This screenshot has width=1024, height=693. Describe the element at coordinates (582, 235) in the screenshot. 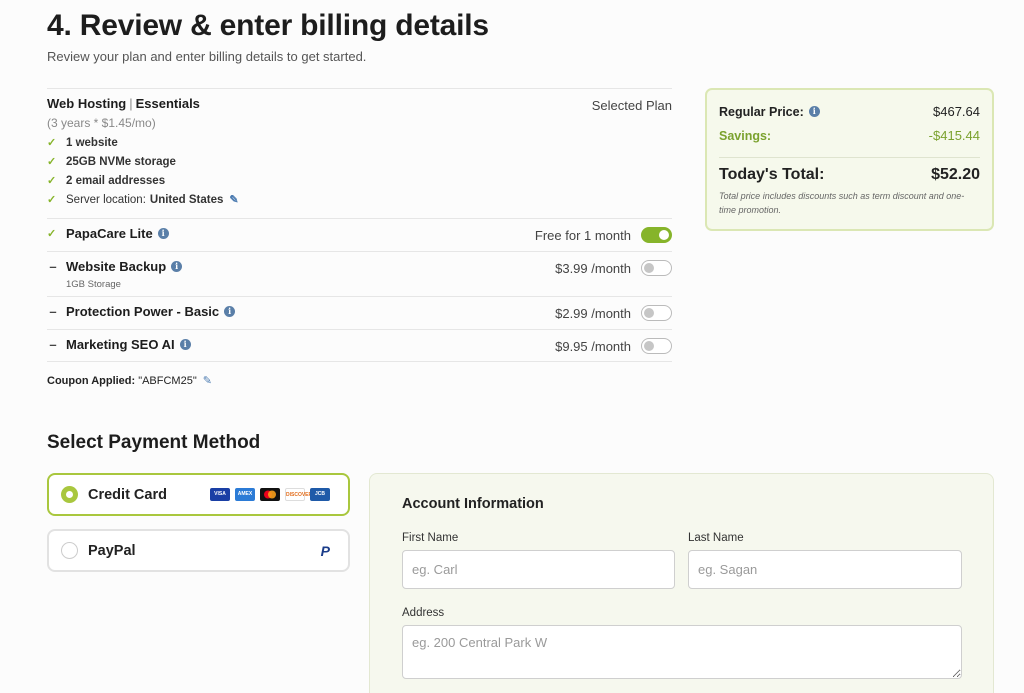

I see `addon-price: Free for 1 month` at that location.